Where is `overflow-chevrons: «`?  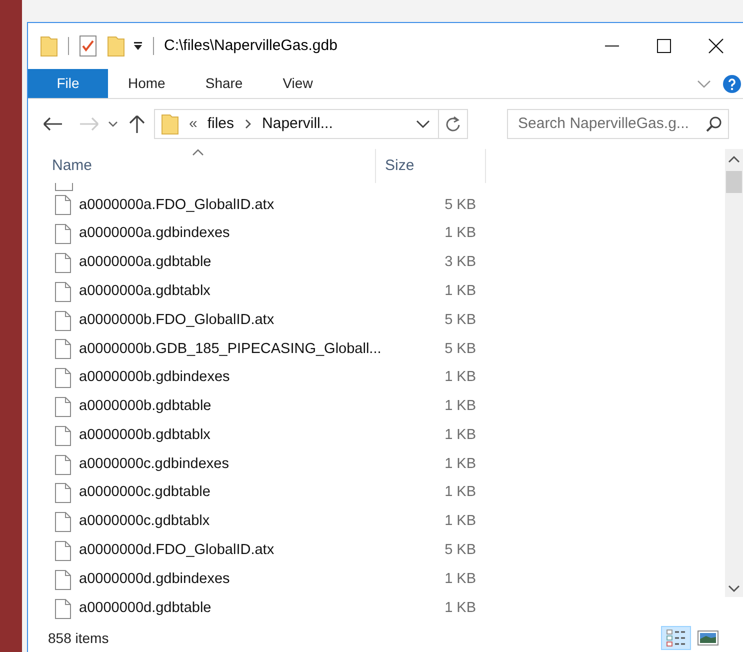 overflow-chevrons: « is located at coordinates (193, 124).